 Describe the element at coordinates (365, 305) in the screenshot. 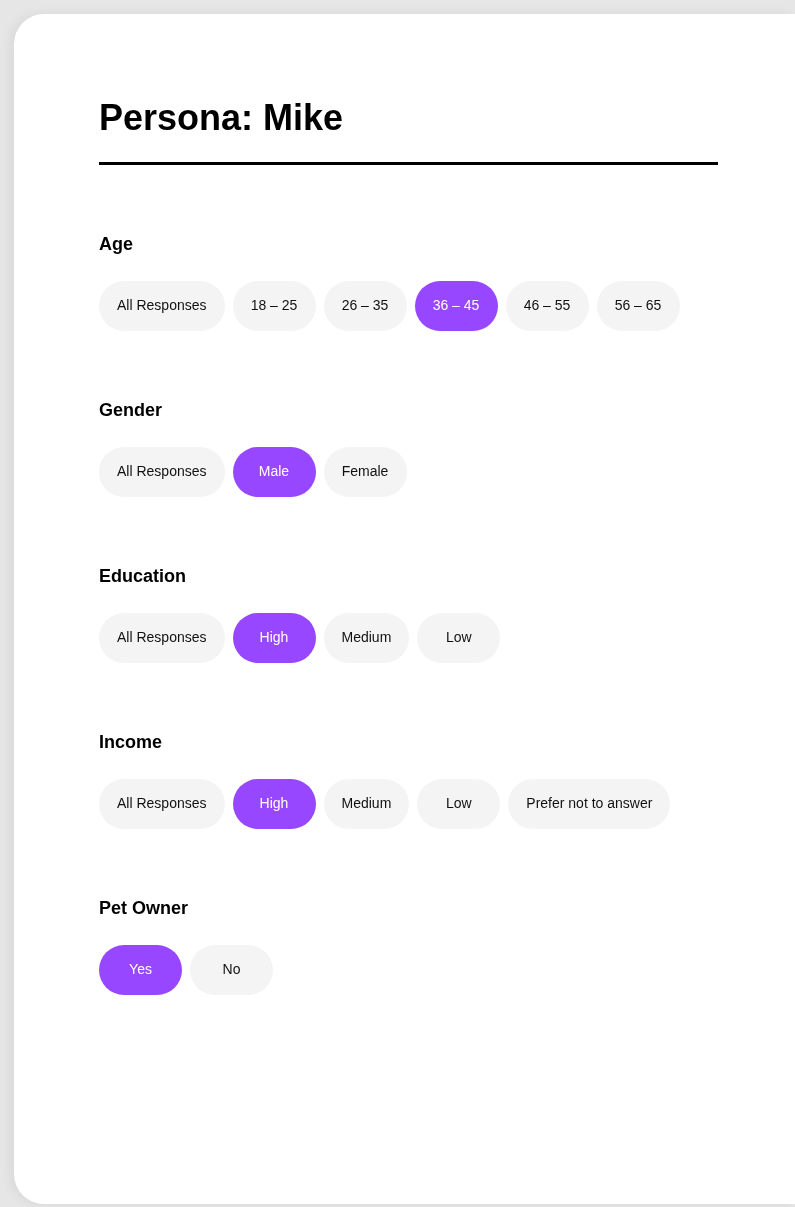

I see `filter-option: 26 – 35` at that location.